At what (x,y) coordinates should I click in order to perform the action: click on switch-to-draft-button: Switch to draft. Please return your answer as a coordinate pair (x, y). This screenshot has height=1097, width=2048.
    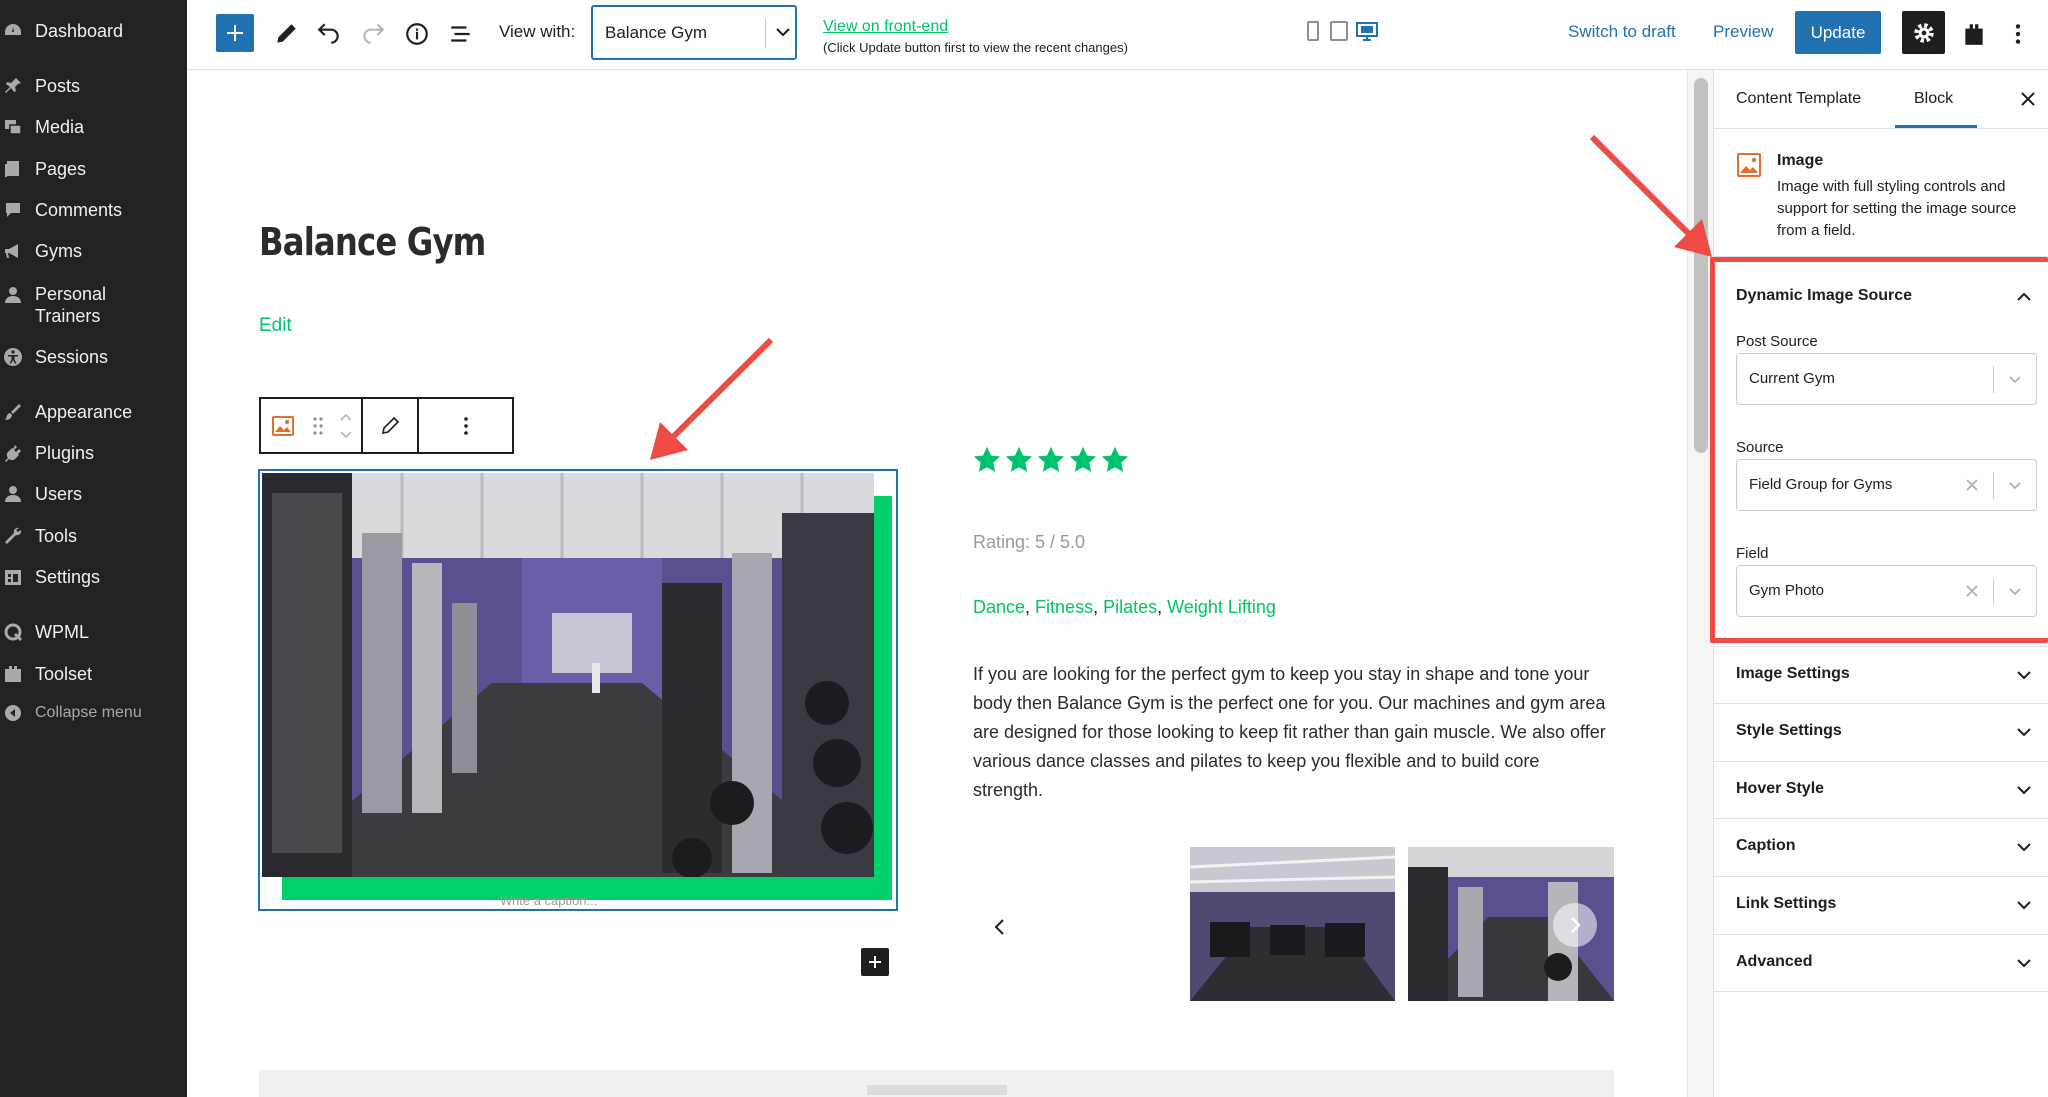
    Looking at the image, I should click on (1622, 32).